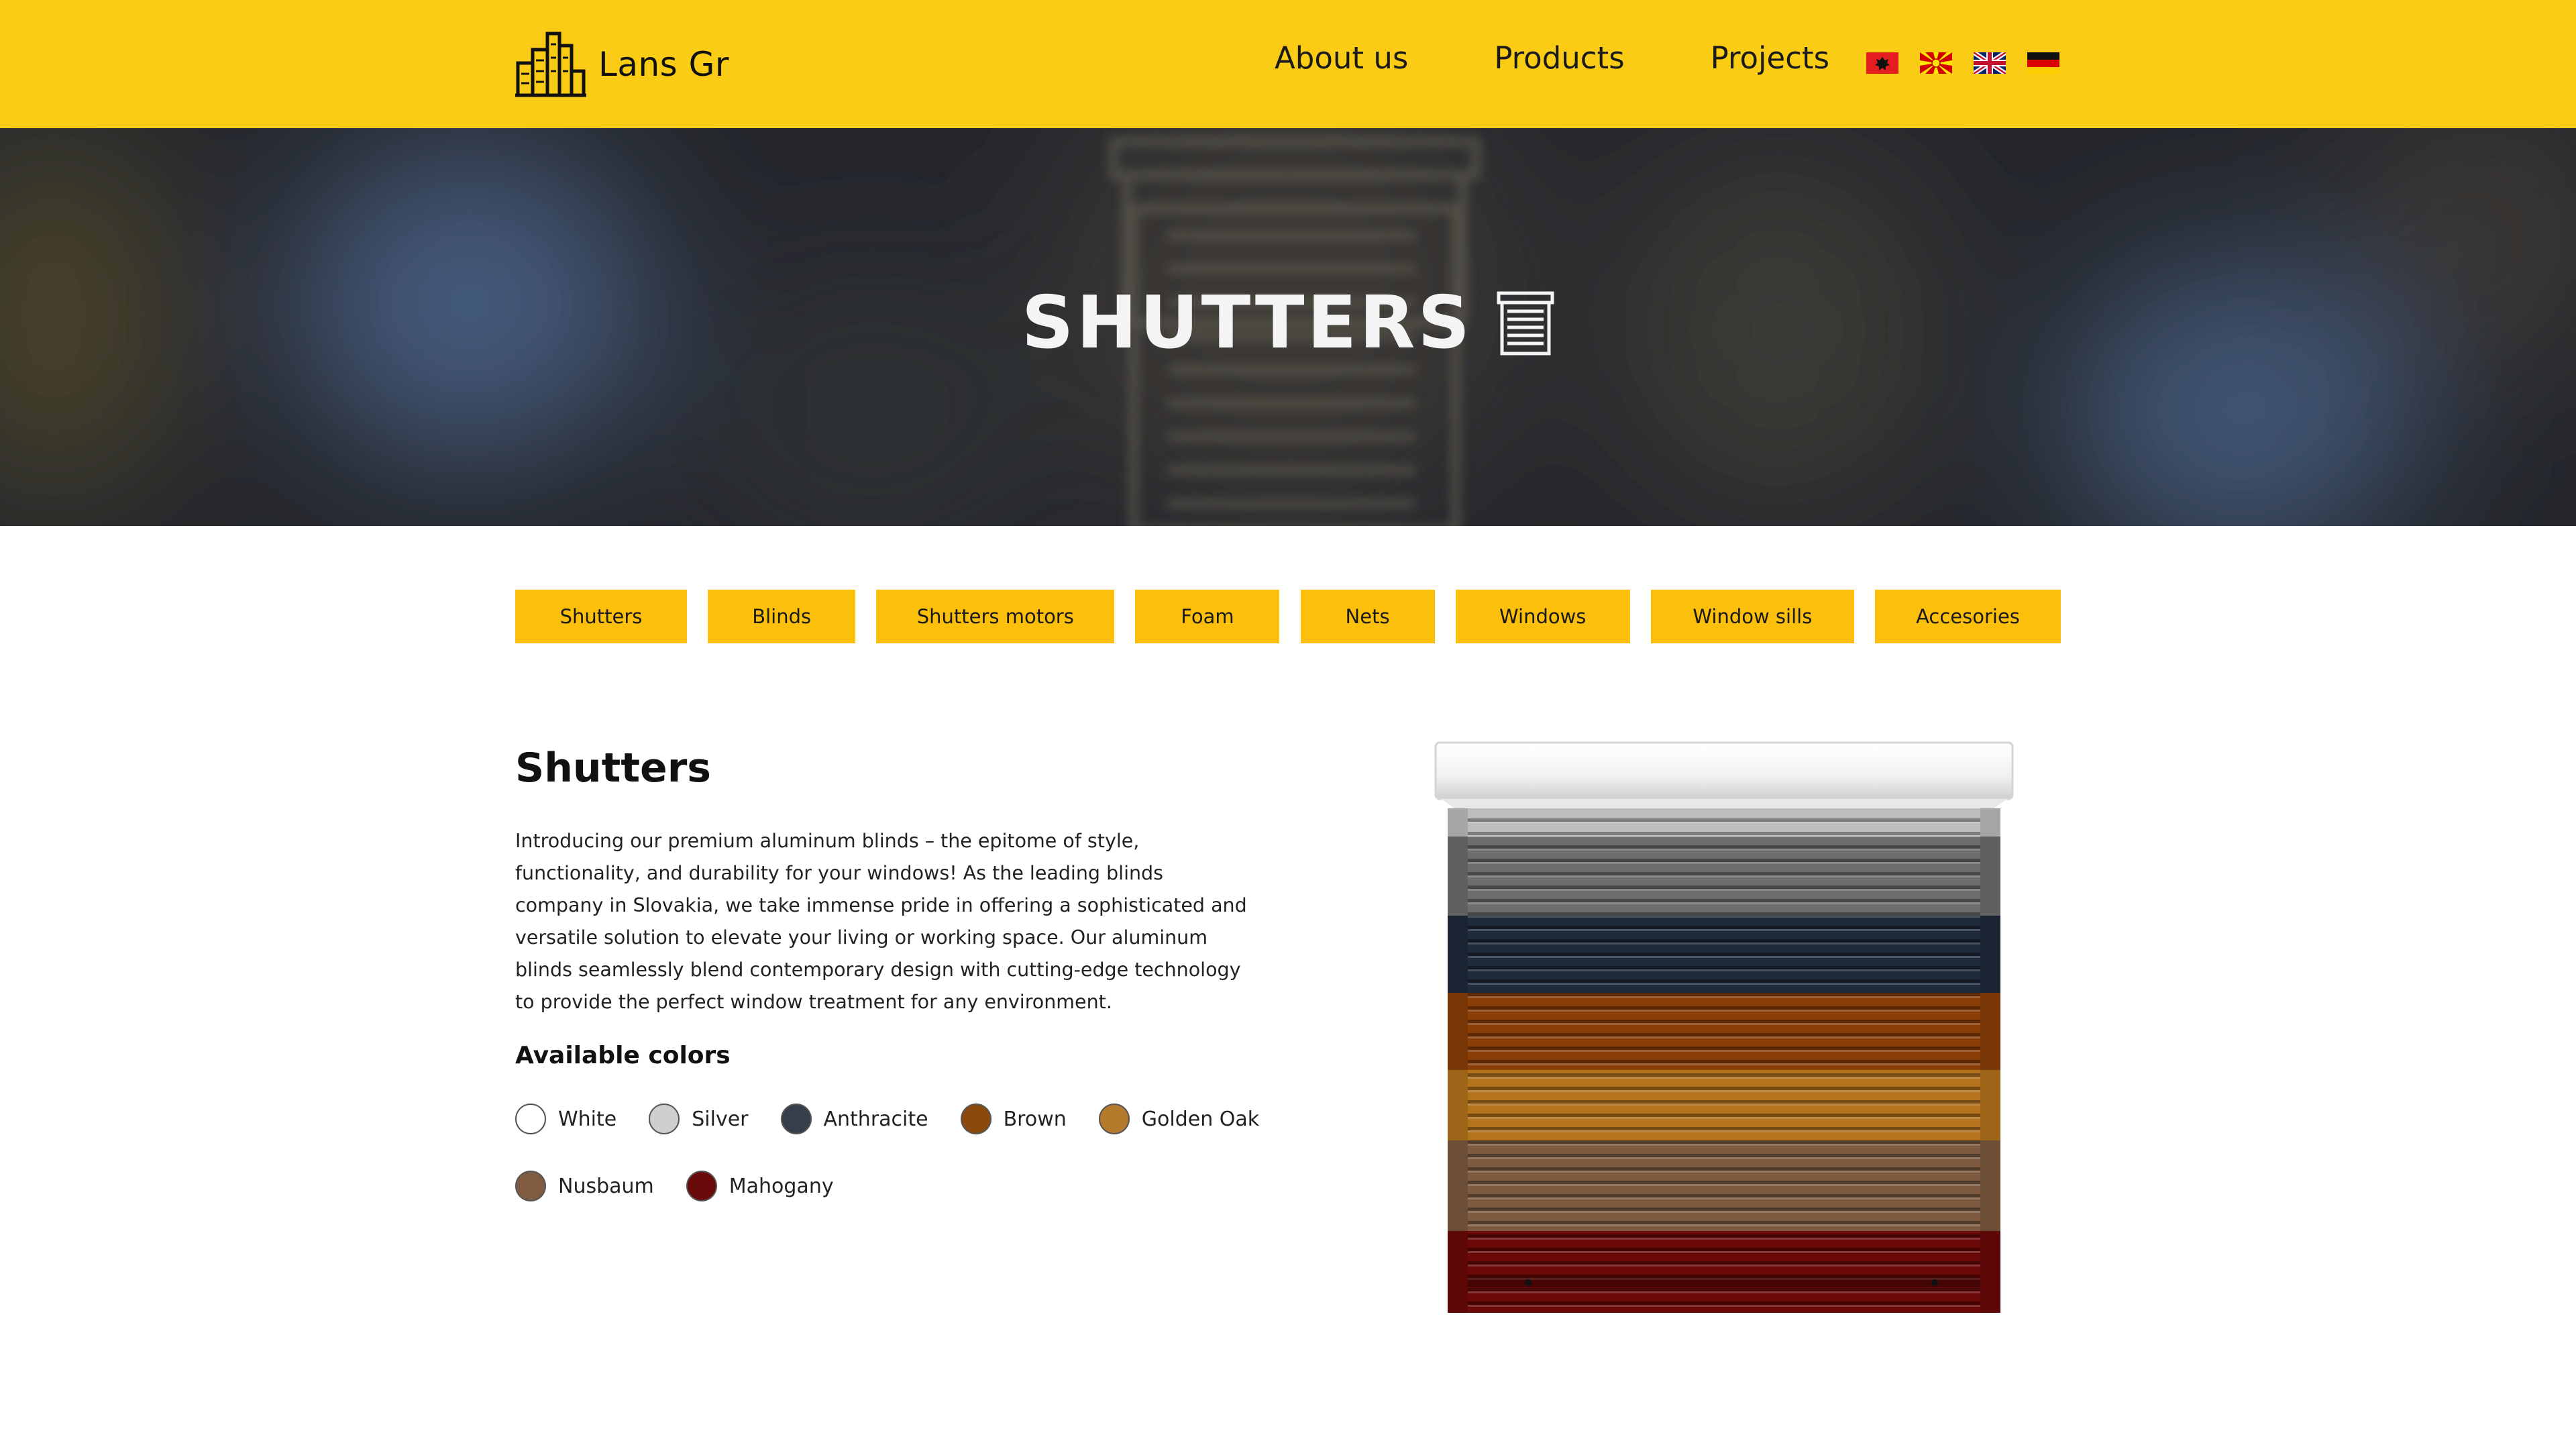 The width and height of the screenshot is (2576, 1449). I want to click on nav-products: Products, so click(1559, 58).